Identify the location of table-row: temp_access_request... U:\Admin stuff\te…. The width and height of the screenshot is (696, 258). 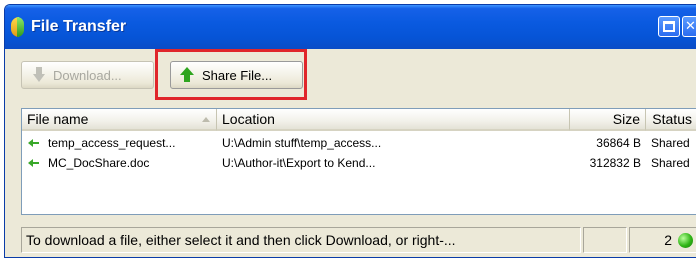
(359, 143).